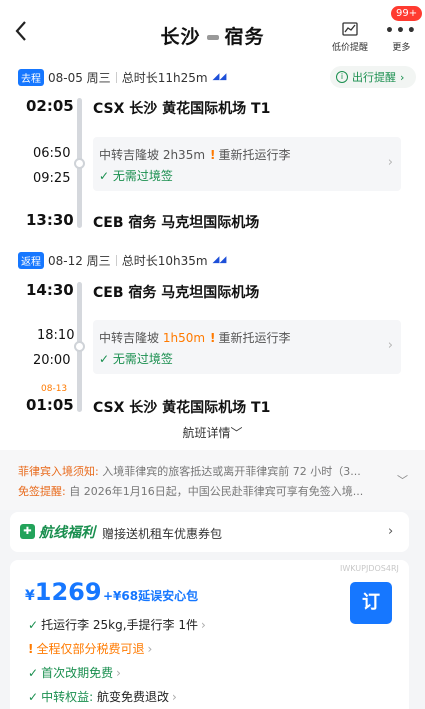 The width and height of the screenshot is (425, 709). I want to click on return-arrive-time: 01:05, so click(50, 405).